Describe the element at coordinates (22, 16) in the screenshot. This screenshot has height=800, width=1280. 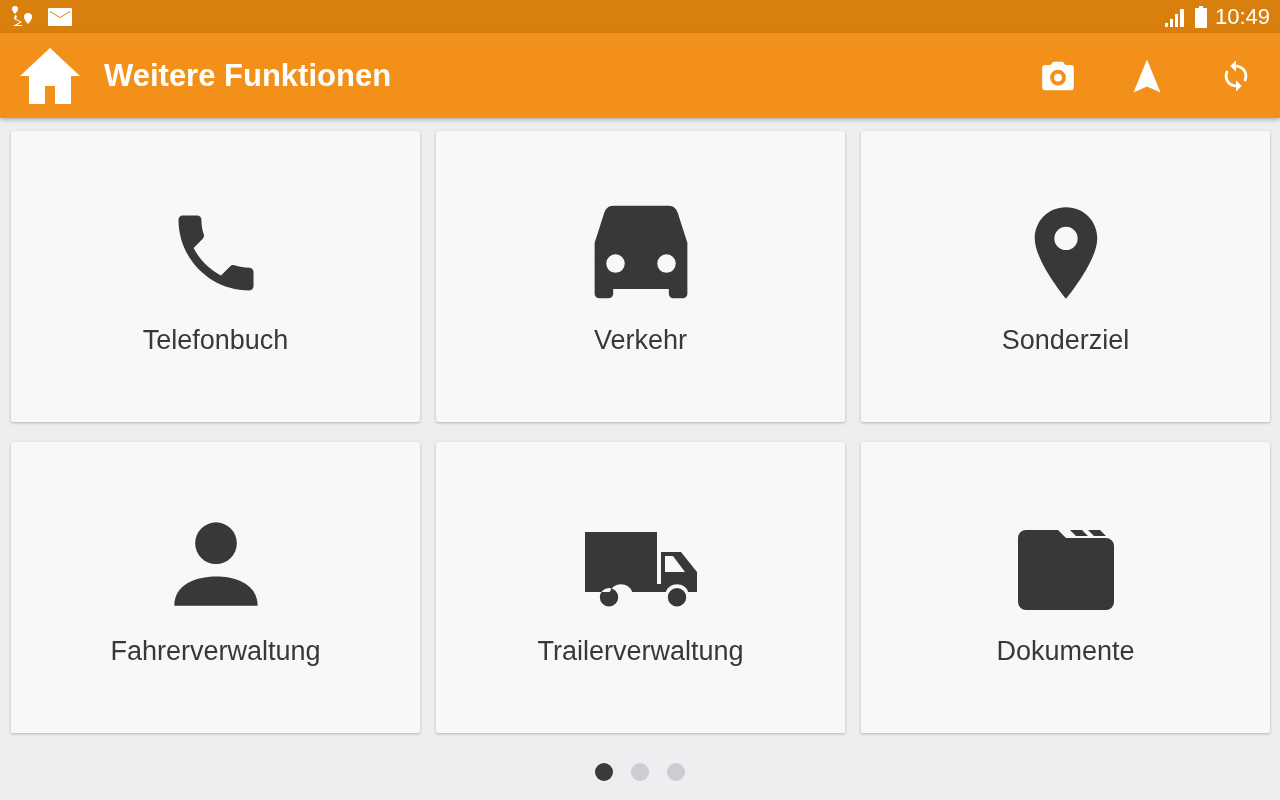
I see `route-icon` at that location.